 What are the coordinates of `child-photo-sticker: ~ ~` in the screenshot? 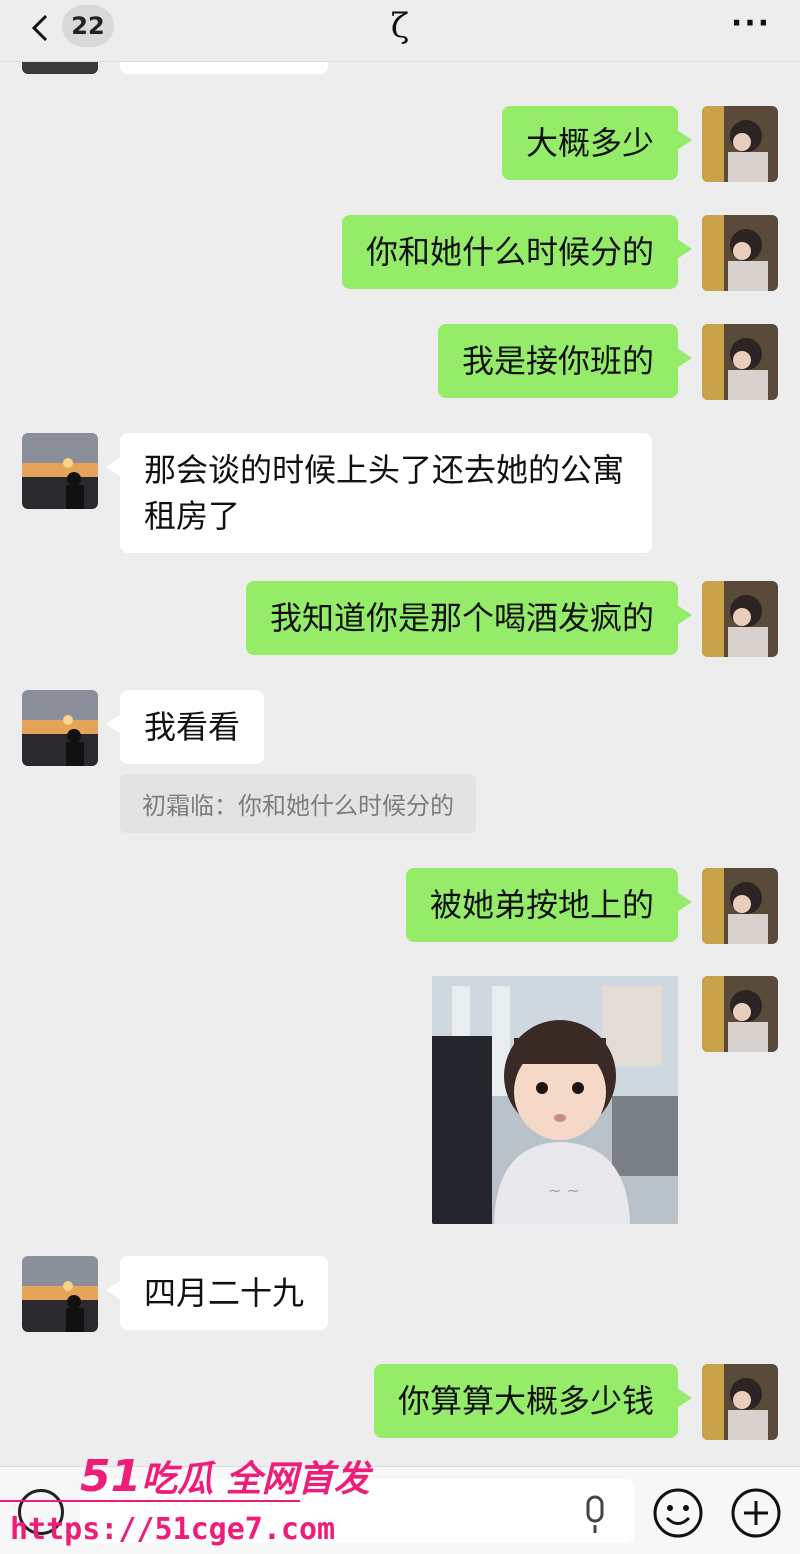 It's located at (555, 1100).